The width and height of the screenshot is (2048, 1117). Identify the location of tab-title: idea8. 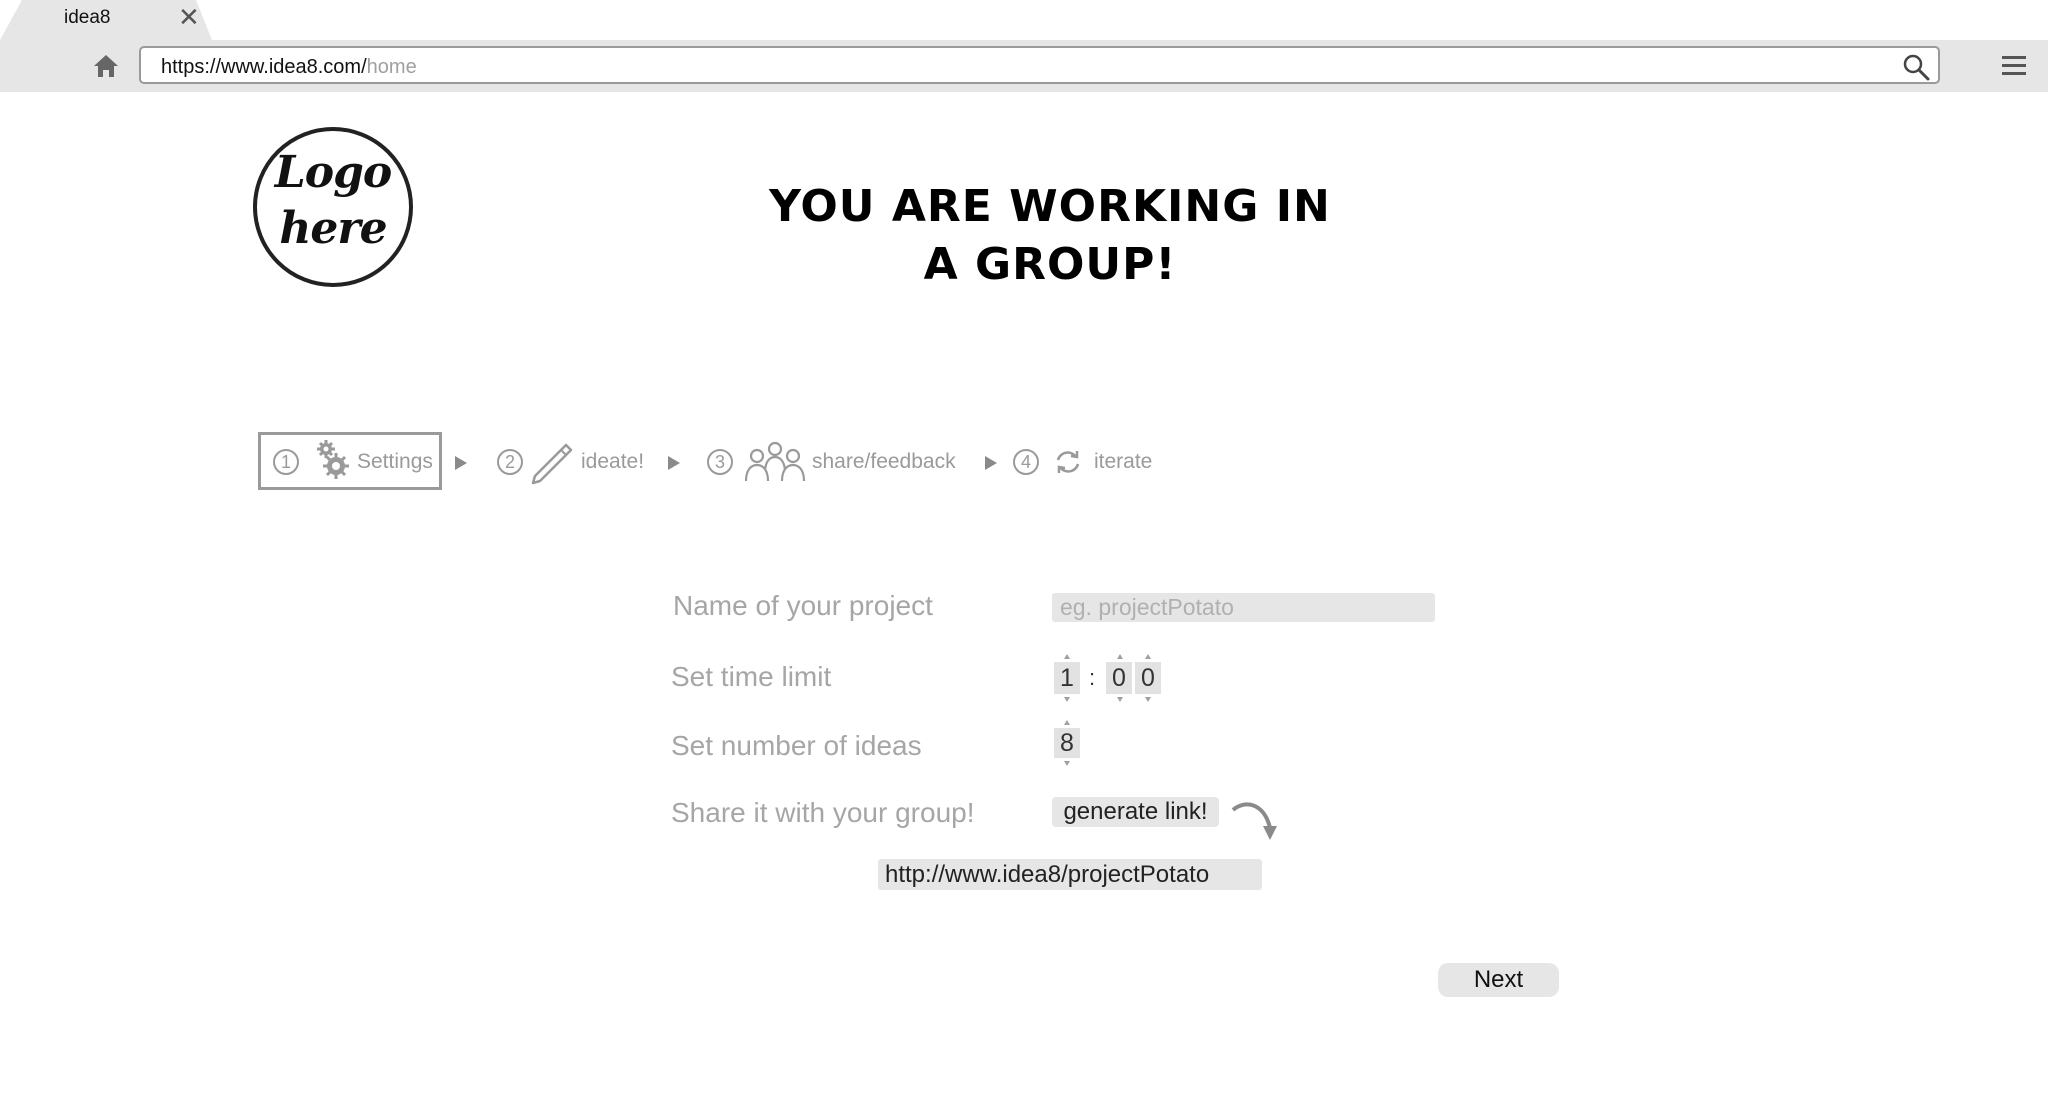
(87, 17).